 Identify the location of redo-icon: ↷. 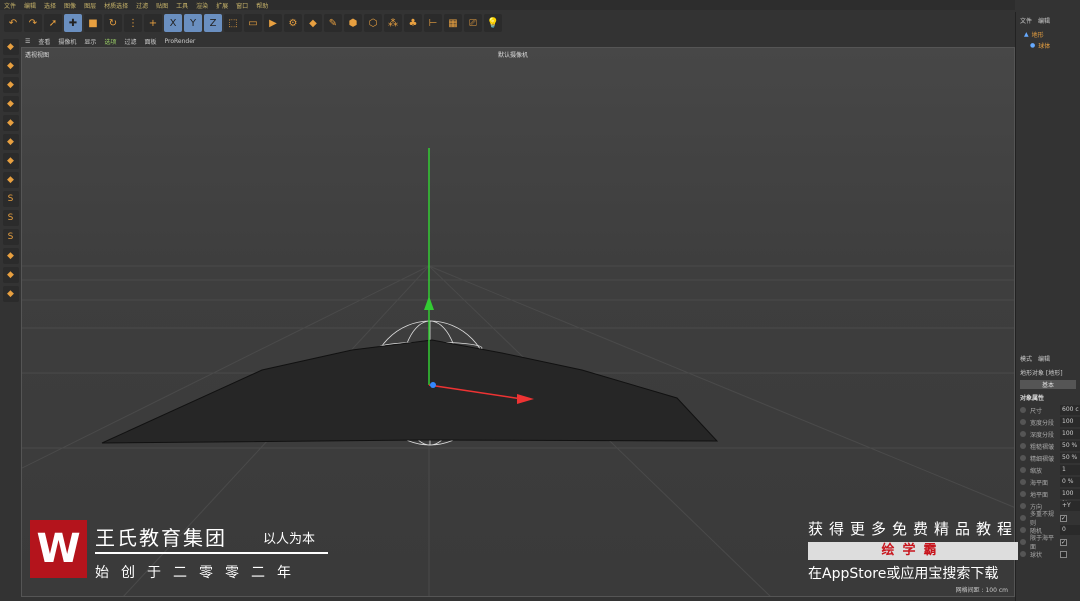
(33, 23).